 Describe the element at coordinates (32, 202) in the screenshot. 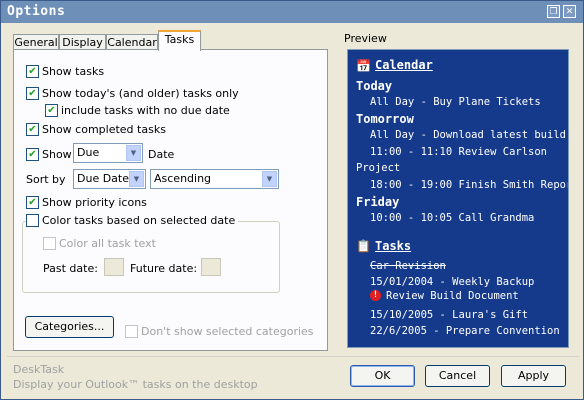

I see `show-priority-checkbox: ✔` at that location.